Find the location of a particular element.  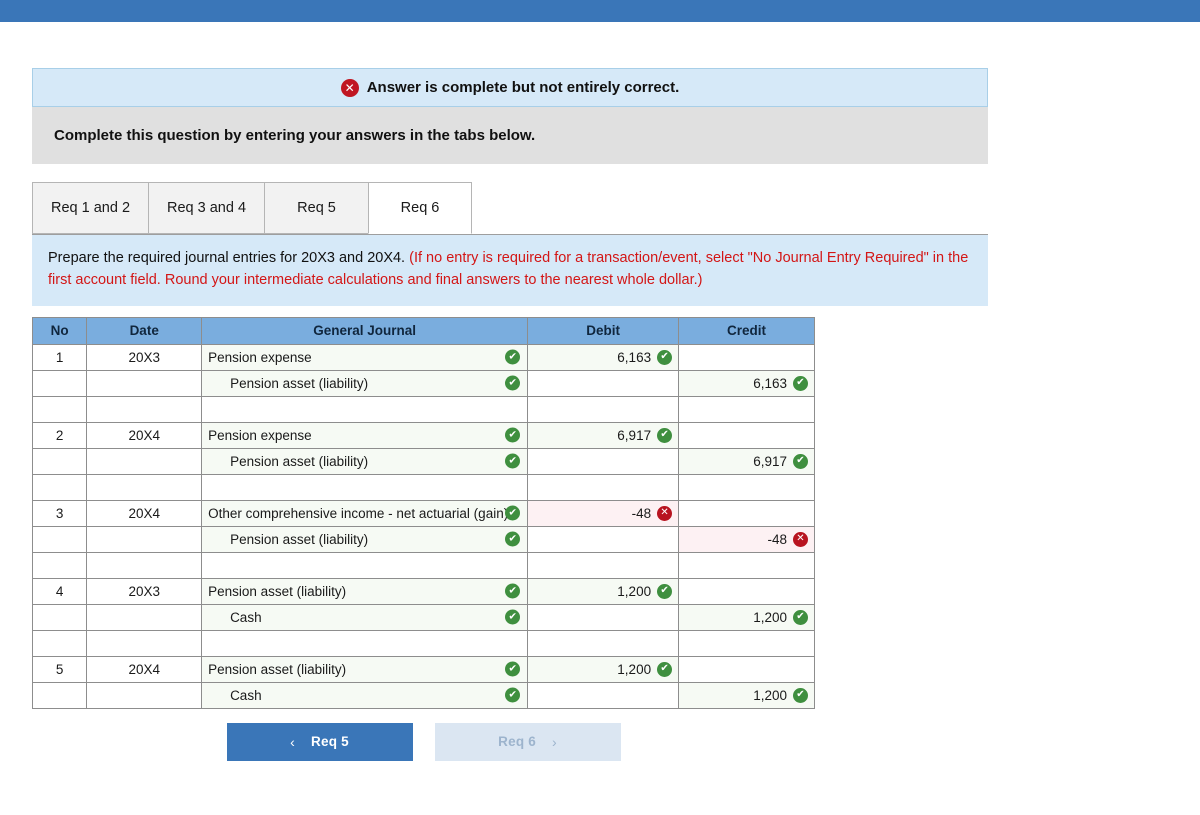

tab-label: Req 6 is located at coordinates (420, 208).